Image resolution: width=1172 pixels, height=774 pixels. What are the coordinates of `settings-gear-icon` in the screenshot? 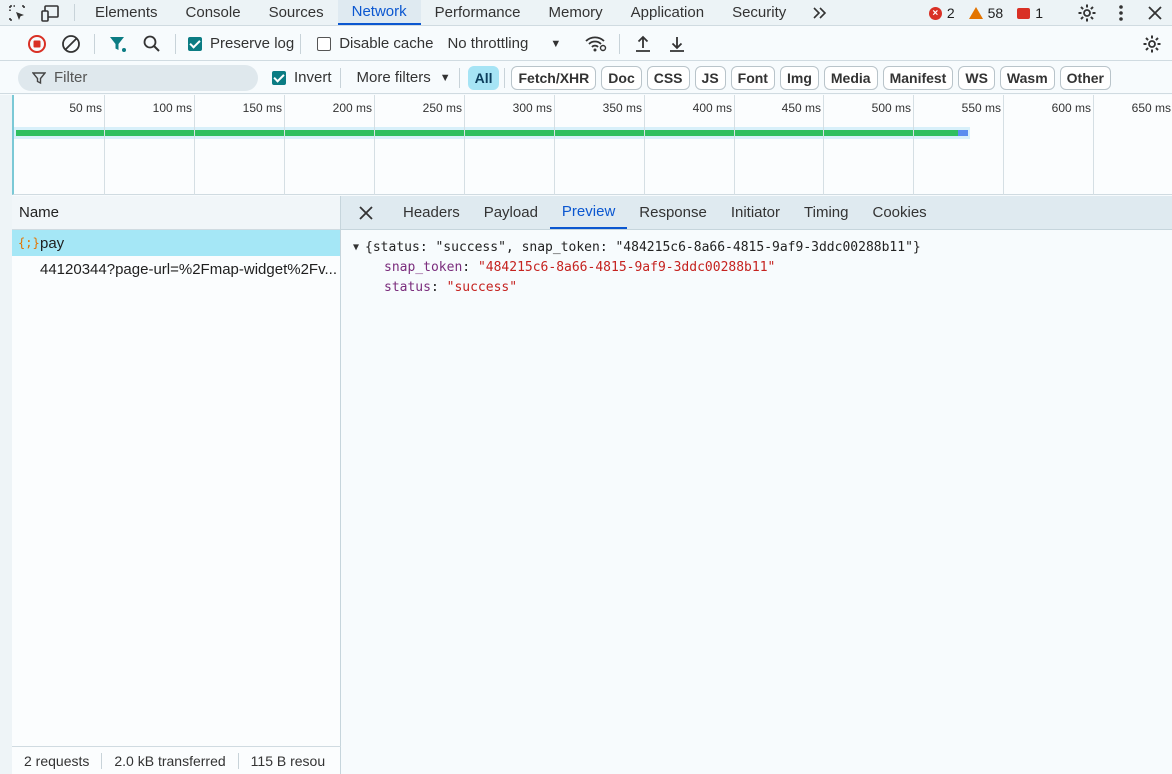 It's located at (1087, 13).